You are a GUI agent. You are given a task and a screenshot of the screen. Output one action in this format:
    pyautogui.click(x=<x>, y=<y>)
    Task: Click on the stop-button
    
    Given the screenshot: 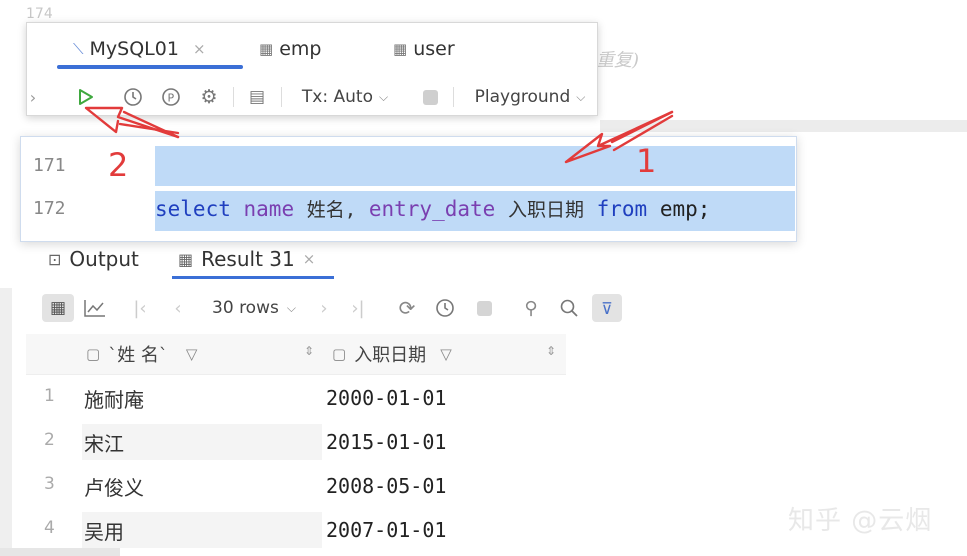 What is the action you would take?
    pyautogui.click(x=484, y=308)
    